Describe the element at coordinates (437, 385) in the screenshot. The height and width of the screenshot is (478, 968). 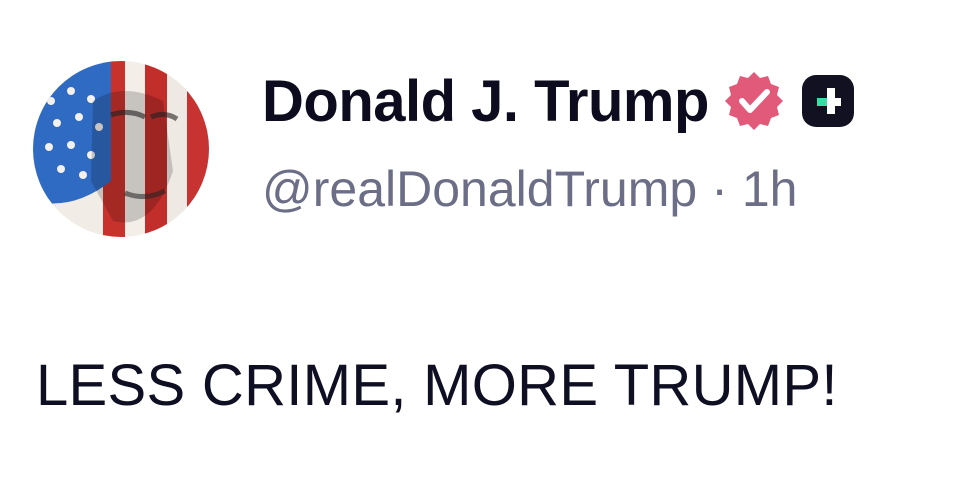
I see `post-text: LESS CRIME, MORE TRUMP!` at that location.